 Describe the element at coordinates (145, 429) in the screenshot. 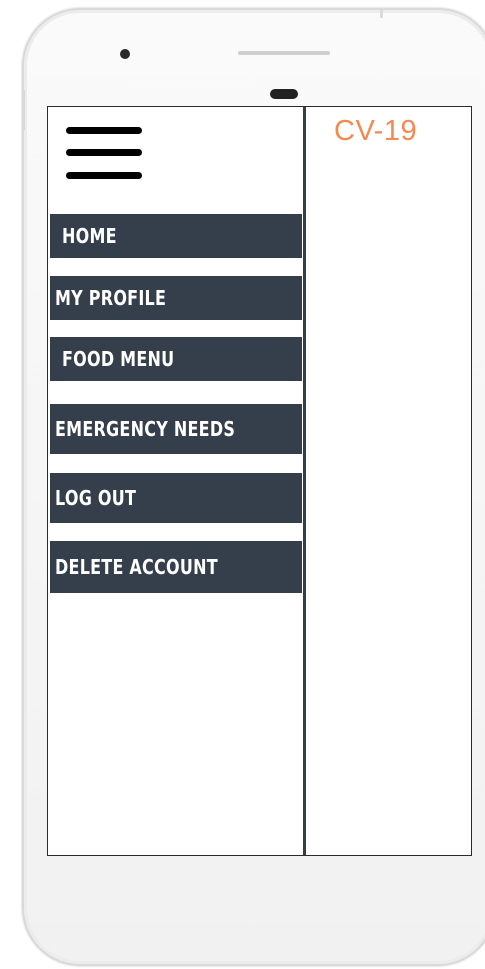

I see `menu-item-label: EMERGENCY NEEDS` at that location.